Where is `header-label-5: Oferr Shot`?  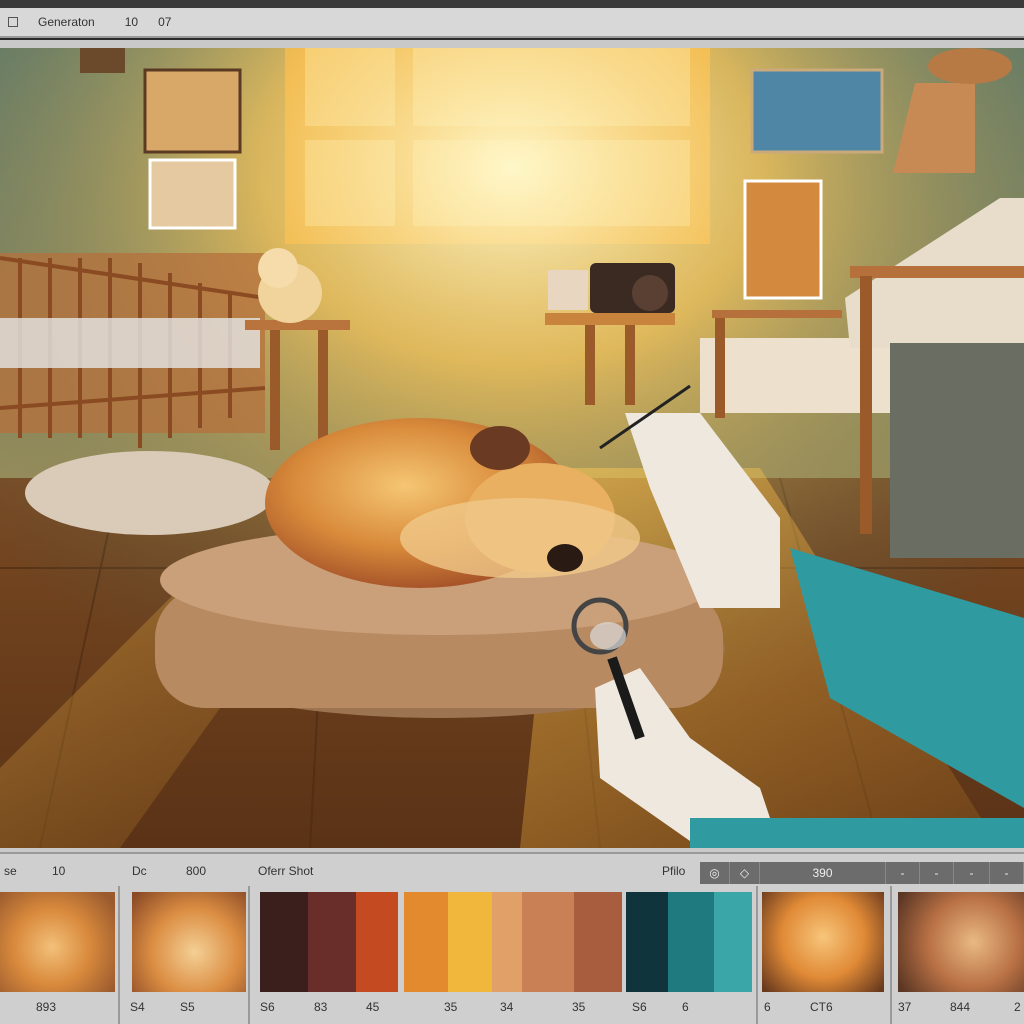
header-label-5: Oferr Shot is located at coordinates (286, 871).